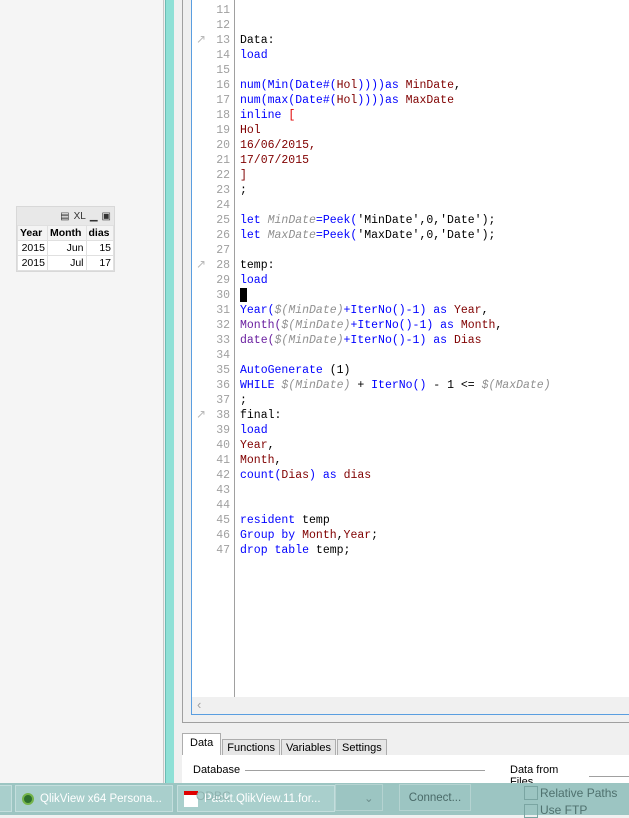  Describe the element at coordinates (223, 430) in the screenshot. I see `line-number: 39` at that location.